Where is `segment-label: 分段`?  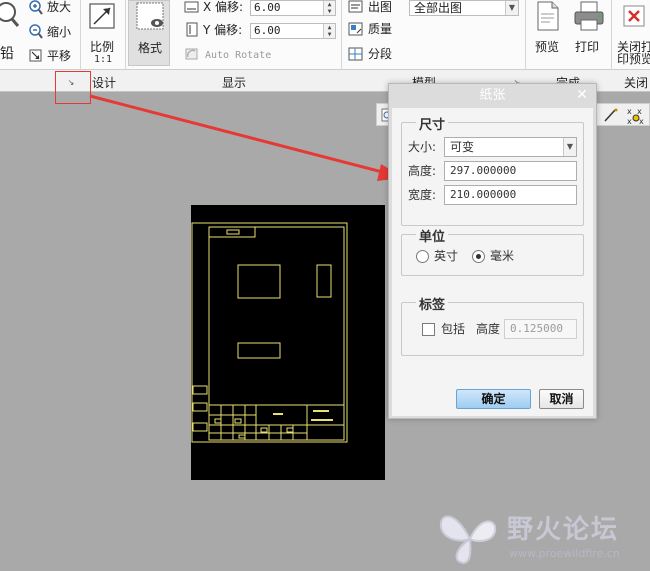 segment-label: 分段 is located at coordinates (380, 54).